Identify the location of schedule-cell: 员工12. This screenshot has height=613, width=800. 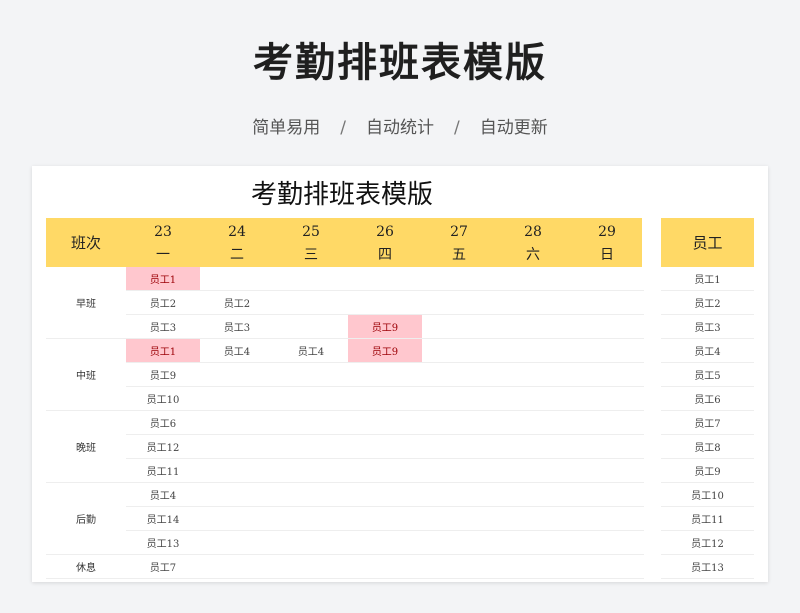
(163, 447).